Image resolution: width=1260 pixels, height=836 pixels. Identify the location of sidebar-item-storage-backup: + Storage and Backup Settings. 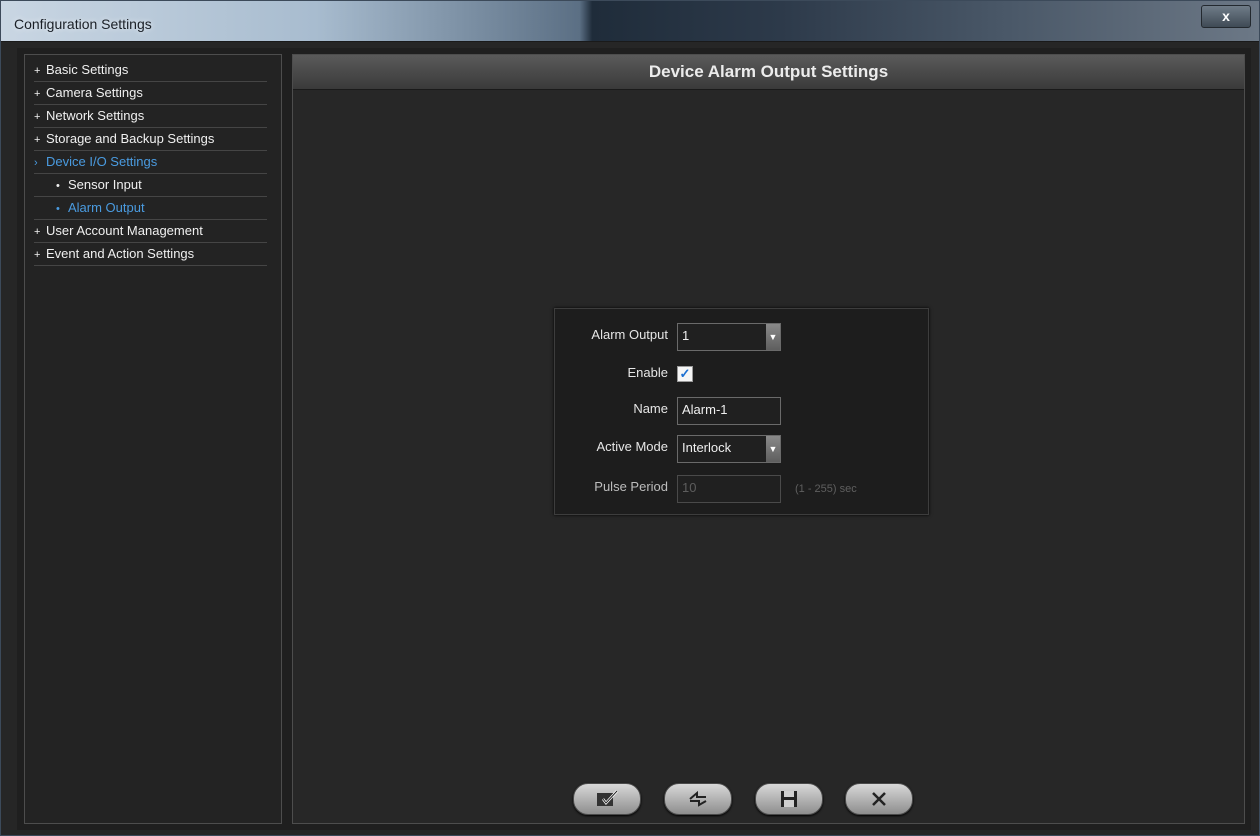
(150, 139).